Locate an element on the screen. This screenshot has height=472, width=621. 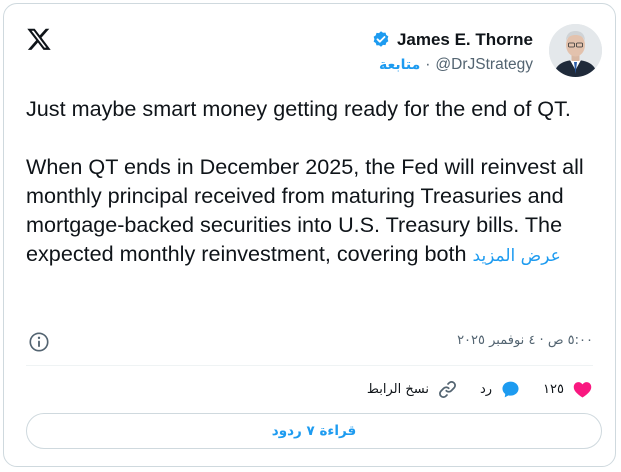
divider is located at coordinates (309, 365).